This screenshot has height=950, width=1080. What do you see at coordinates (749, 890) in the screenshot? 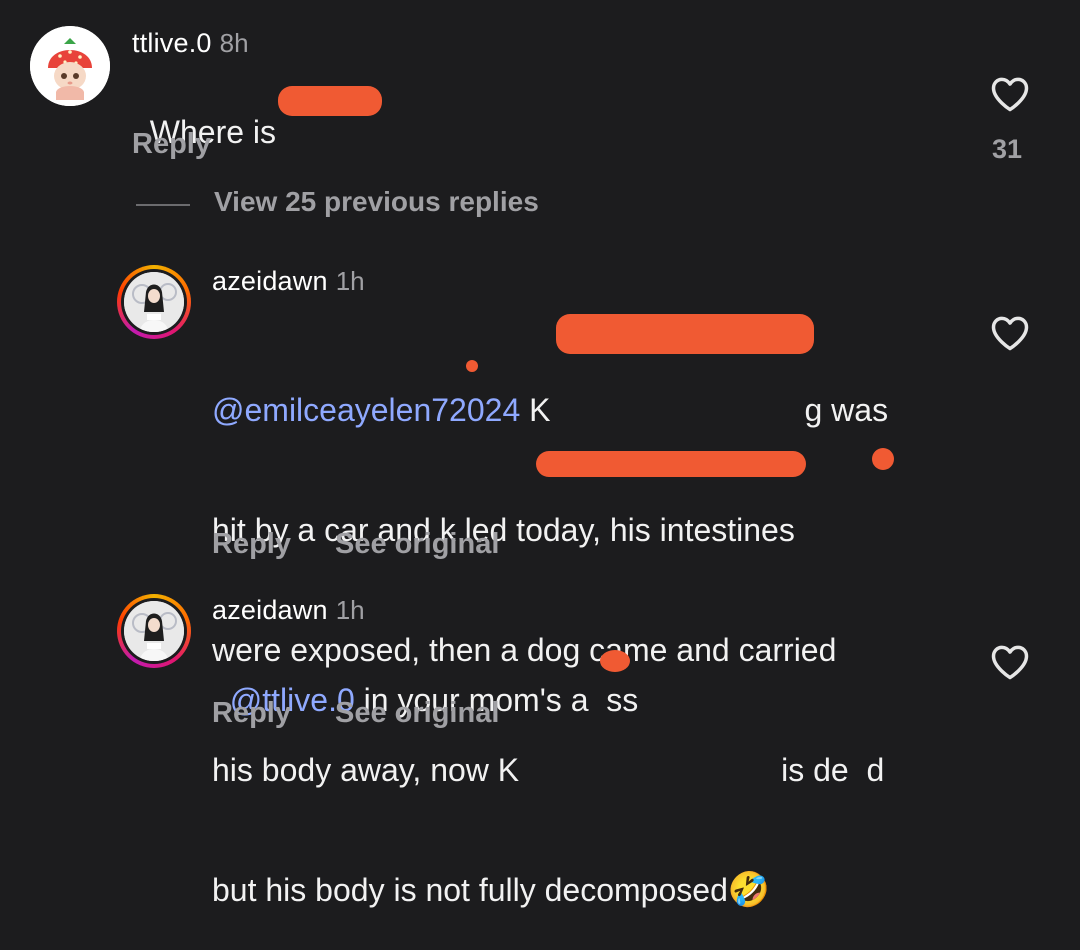
I see `rolling-laughing-emoji: 🤣` at bounding box center [749, 890].